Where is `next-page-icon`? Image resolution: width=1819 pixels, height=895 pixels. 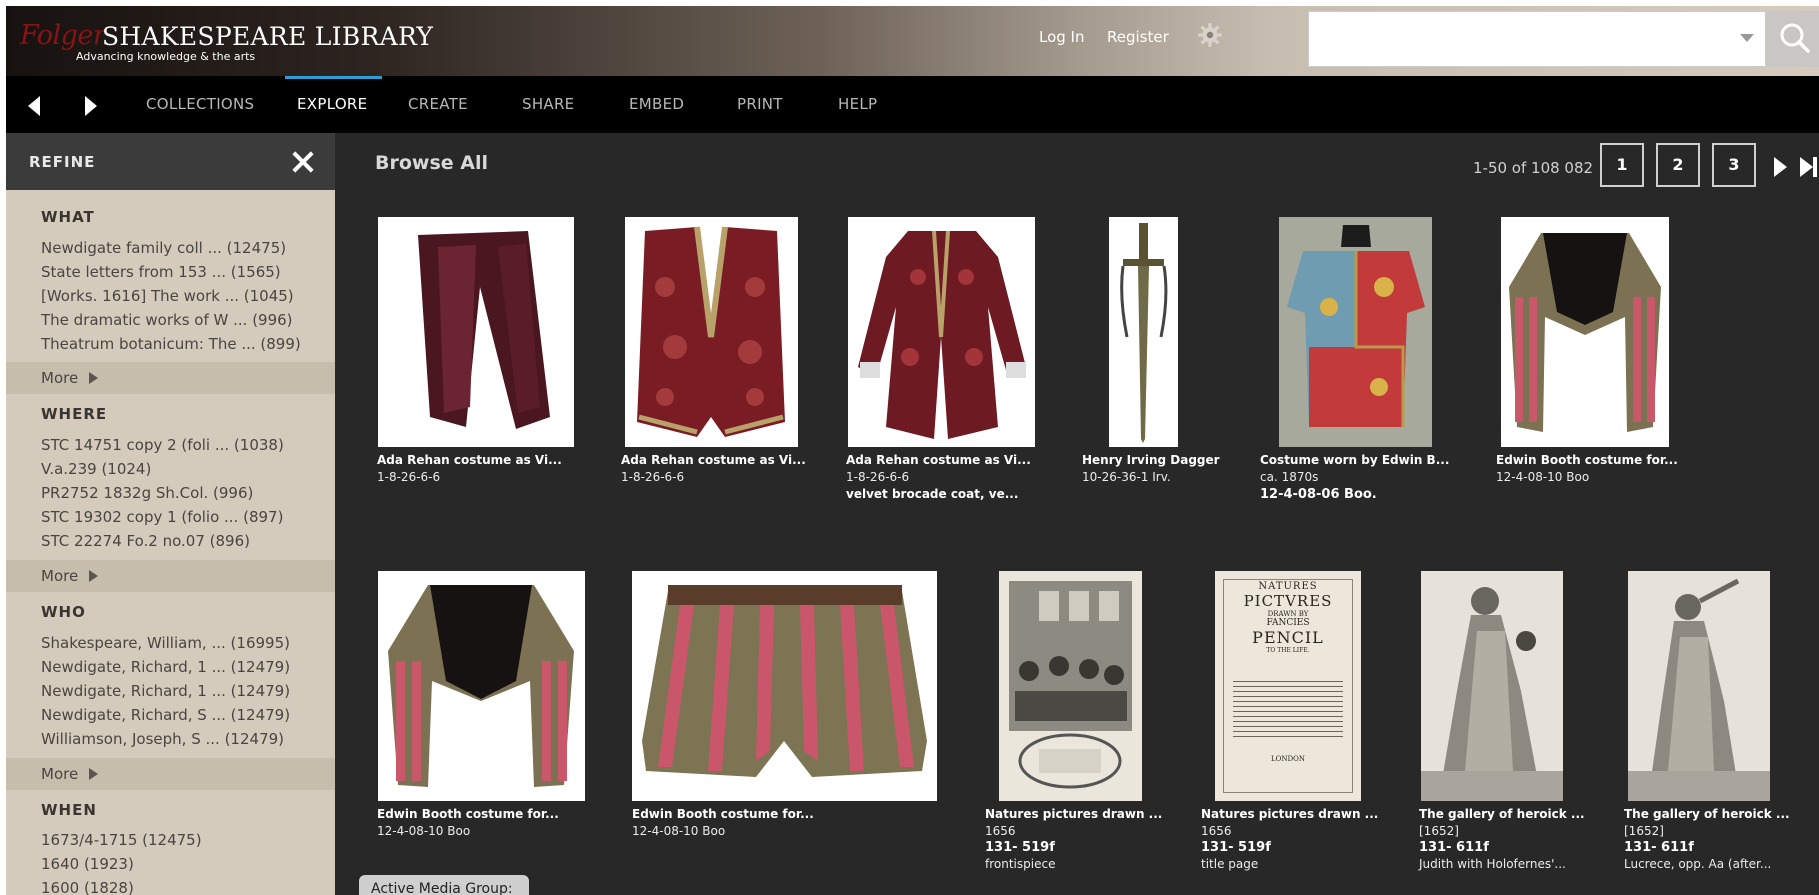
next-page-icon is located at coordinates (1780, 167).